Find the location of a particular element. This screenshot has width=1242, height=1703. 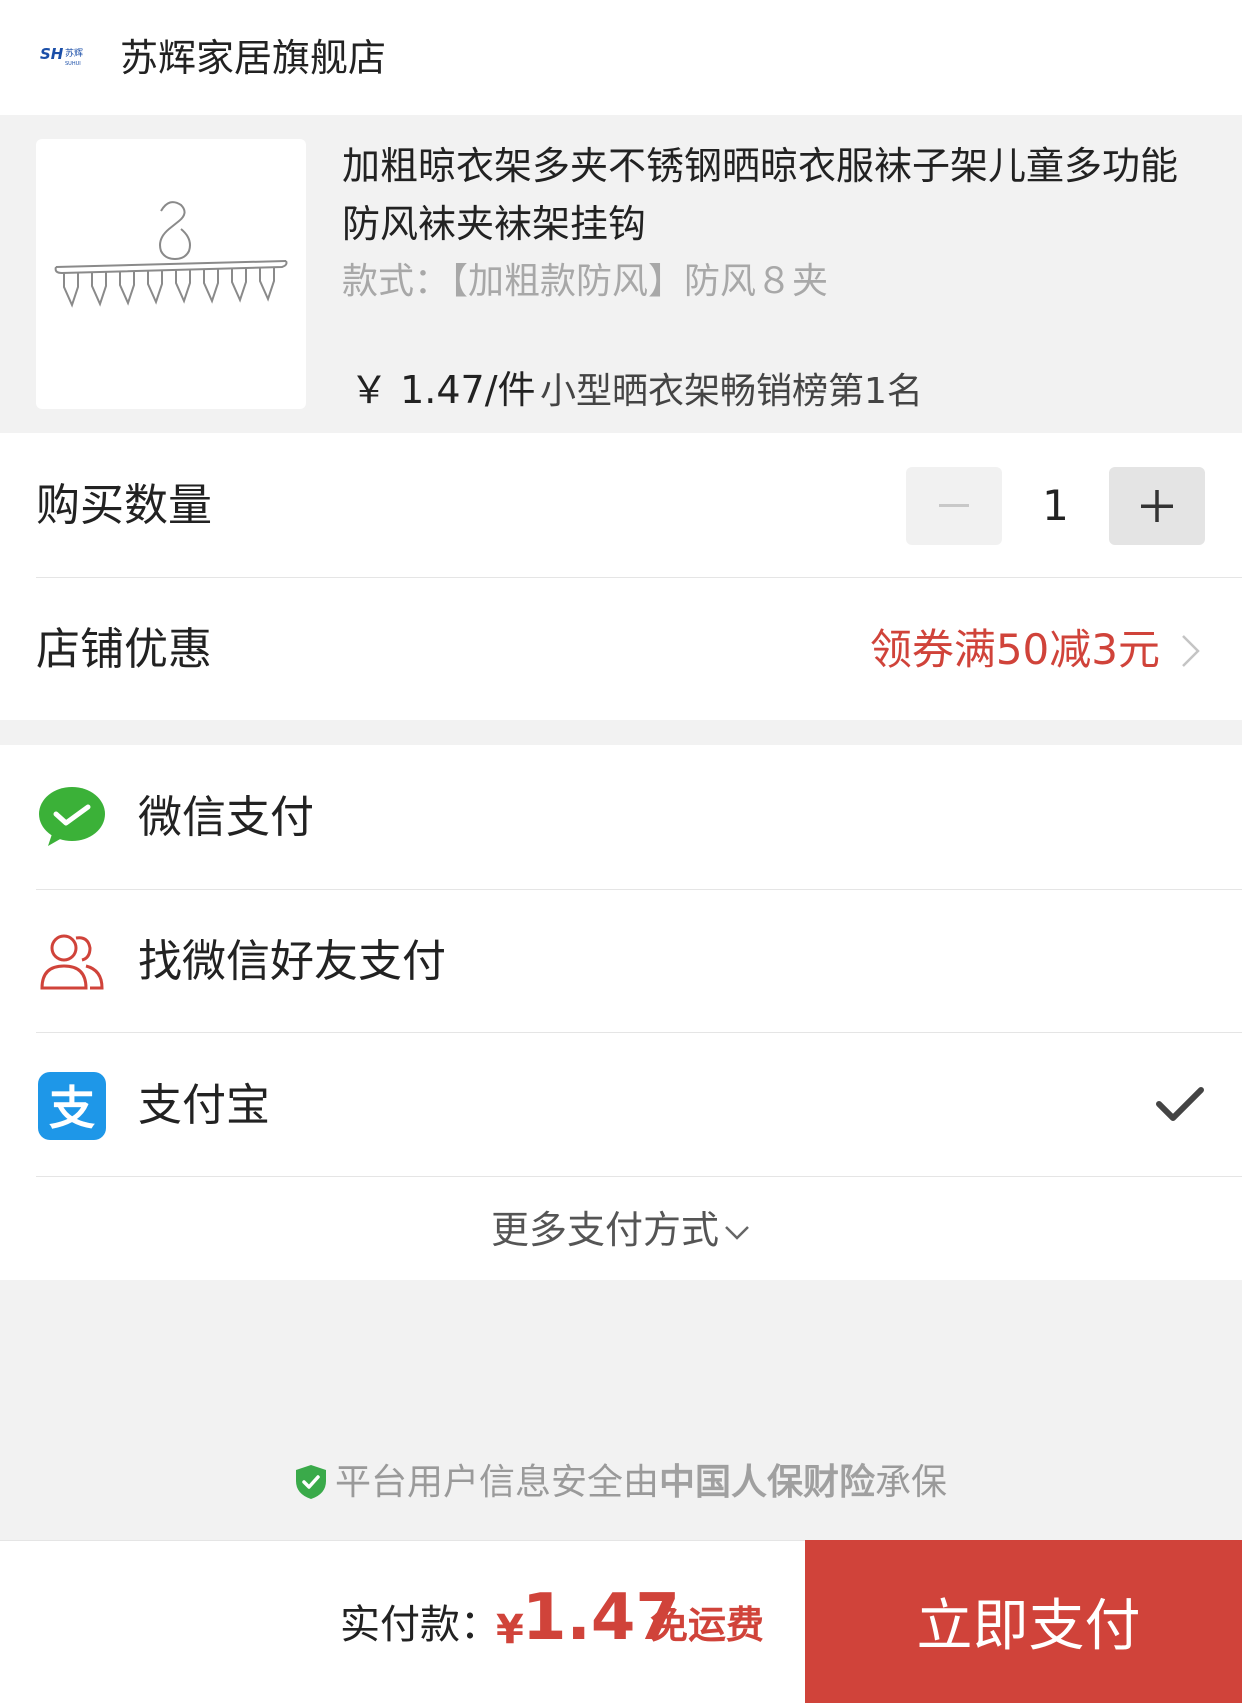

security-prefix: 平台用户信息安全由 is located at coordinates (496, 1482).